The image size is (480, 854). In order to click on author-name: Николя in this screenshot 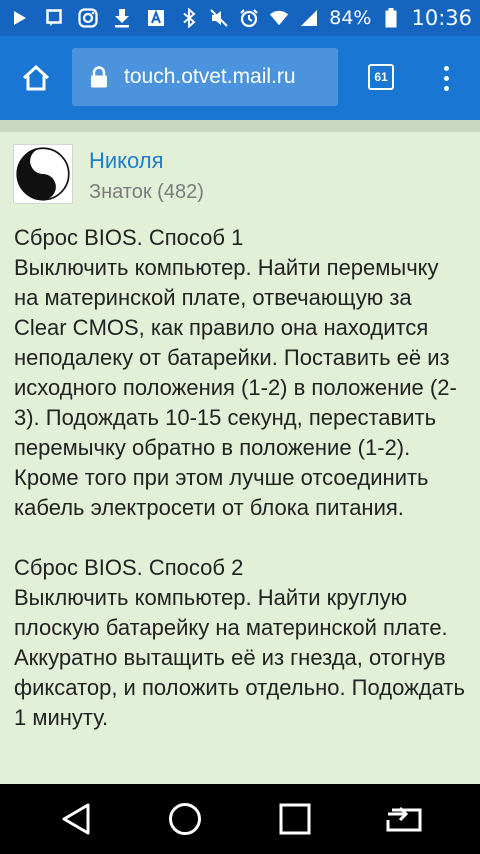, I will do `click(126, 161)`.